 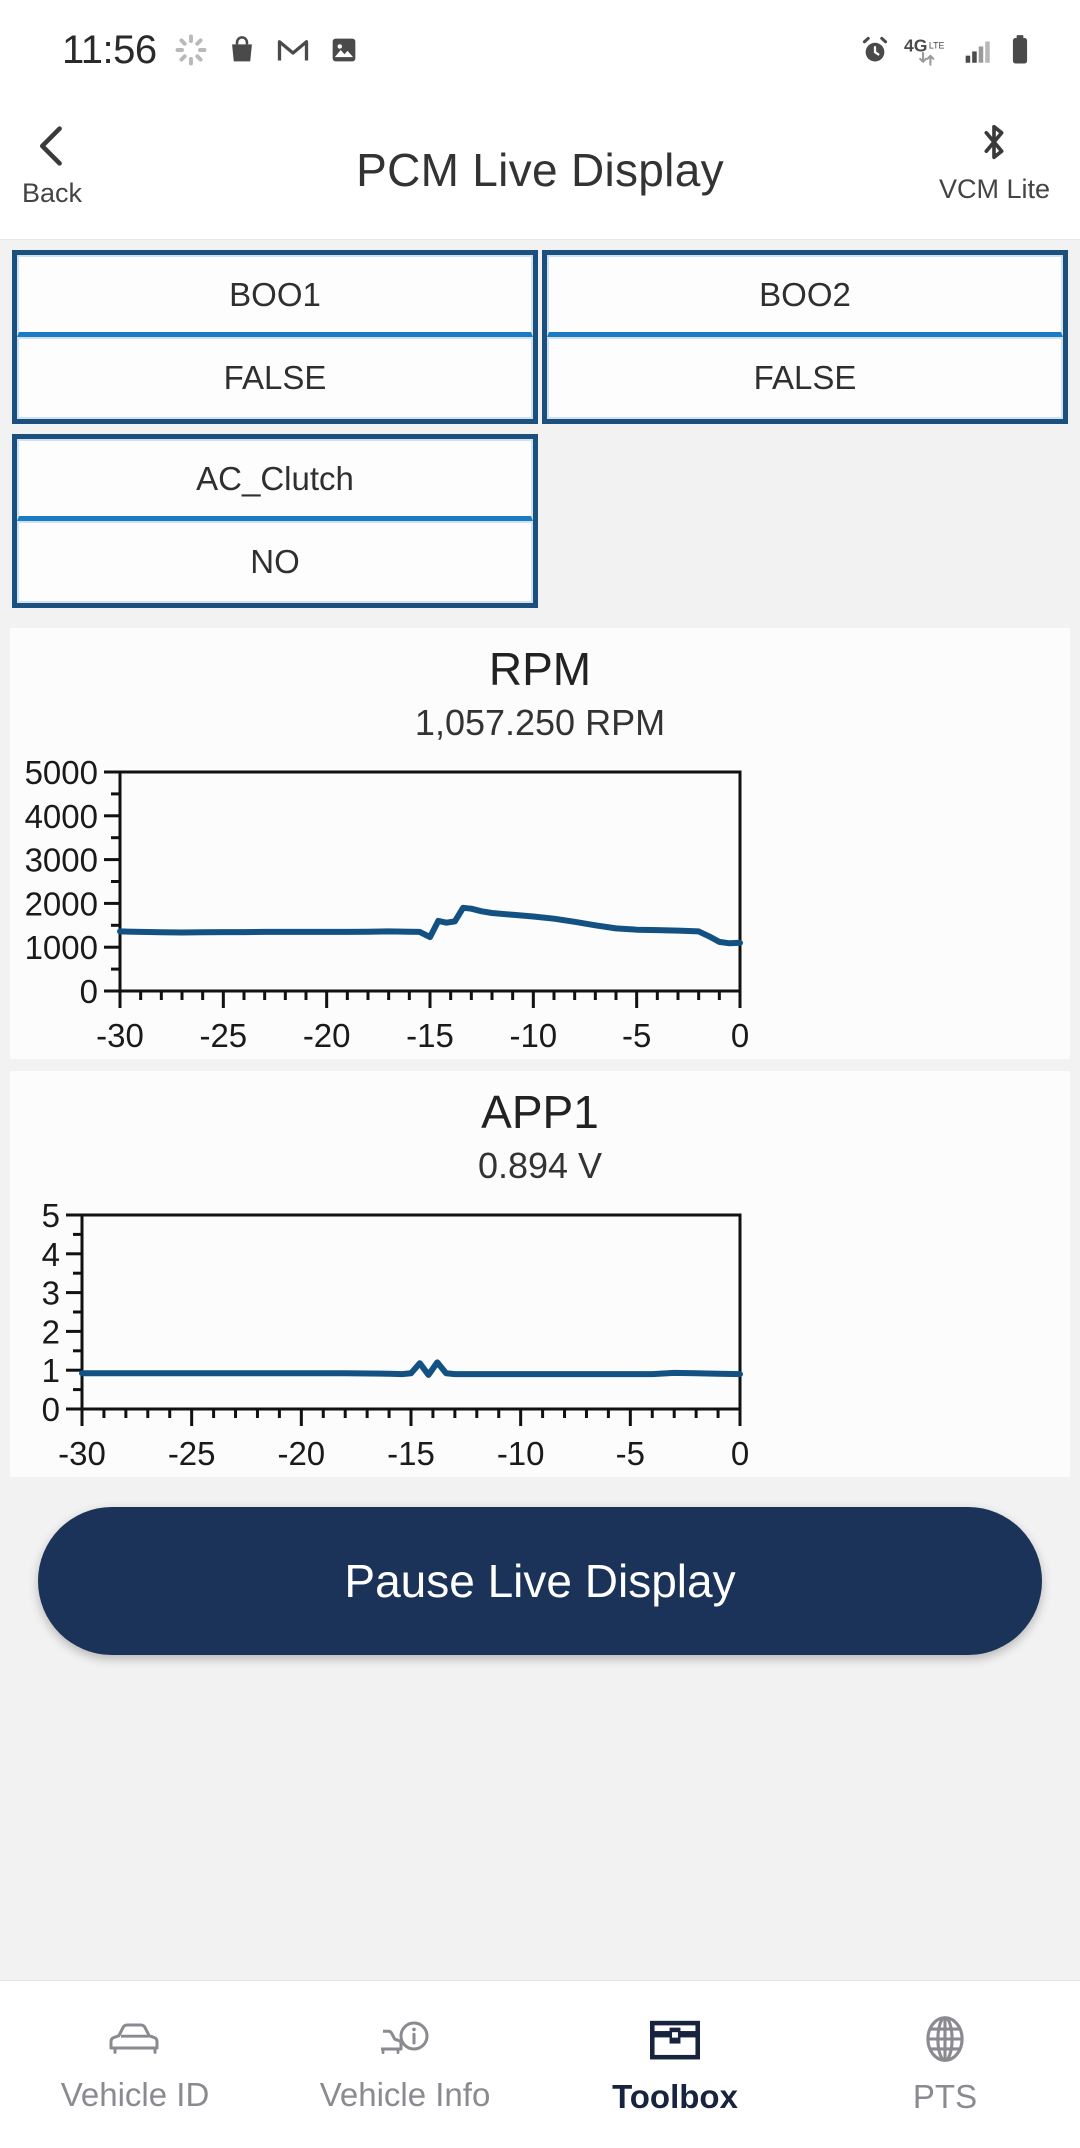 What do you see at coordinates (540, 722) in the screenshot?
I see `chart-current-value: 1,057.250 RPM` at bounding box center [540, 722].